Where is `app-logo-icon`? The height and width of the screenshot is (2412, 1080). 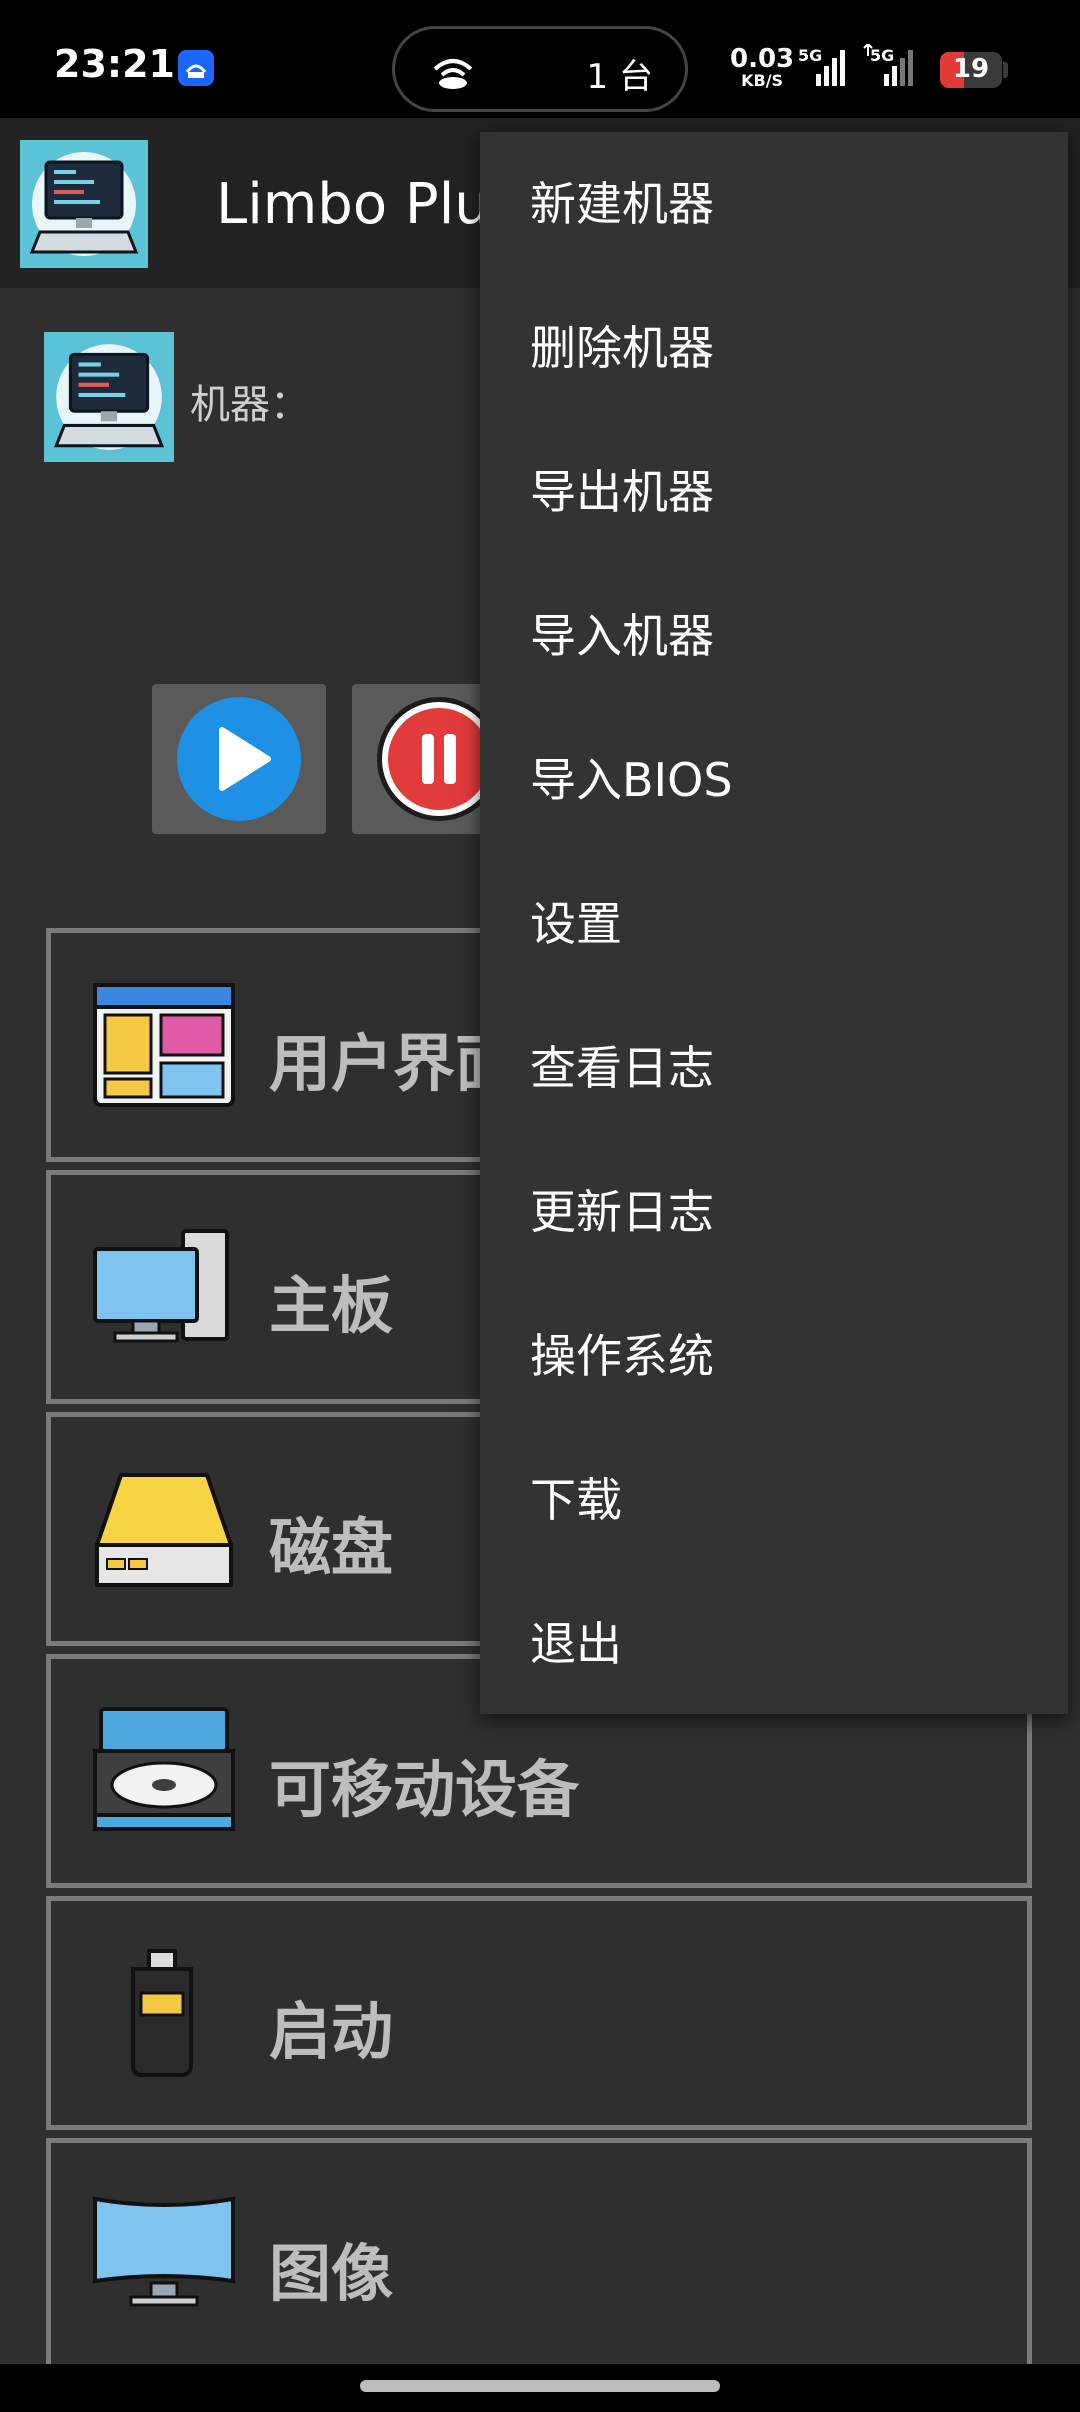
app-logo-icon is located at coordinates (84, 204).